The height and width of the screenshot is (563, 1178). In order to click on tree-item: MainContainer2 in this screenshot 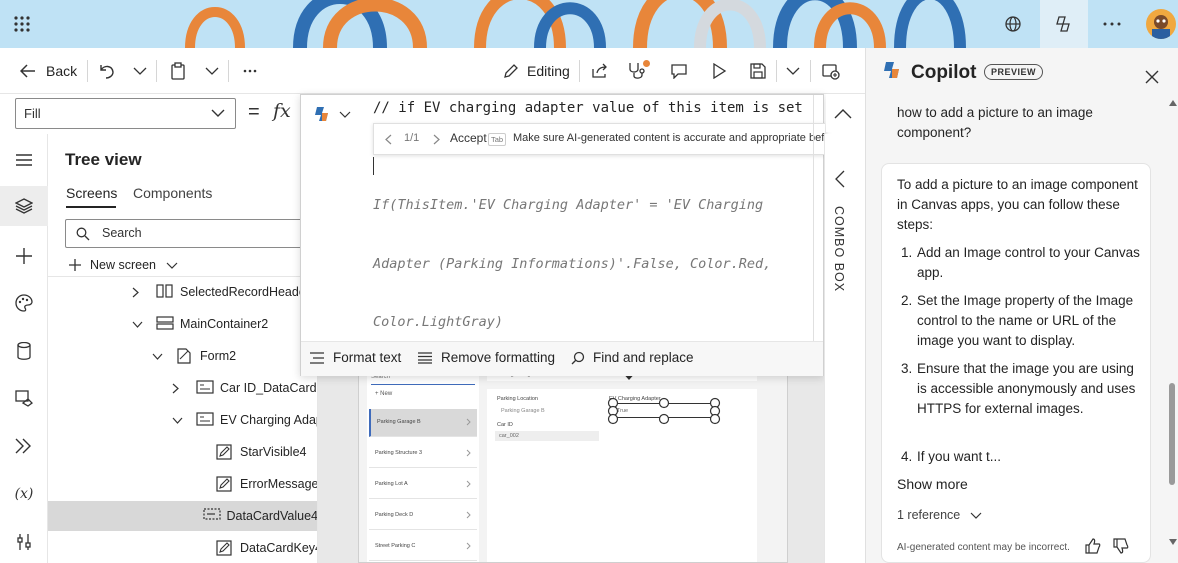, I will do `click(182, 324)`.